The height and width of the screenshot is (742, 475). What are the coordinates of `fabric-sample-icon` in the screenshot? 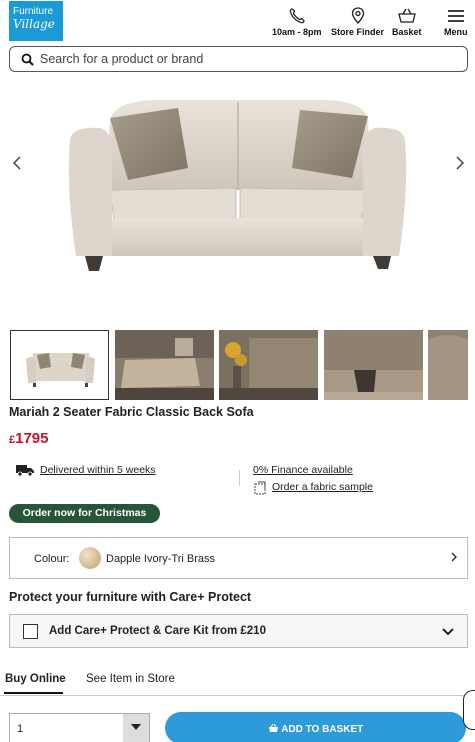 It's located at (260, 488).